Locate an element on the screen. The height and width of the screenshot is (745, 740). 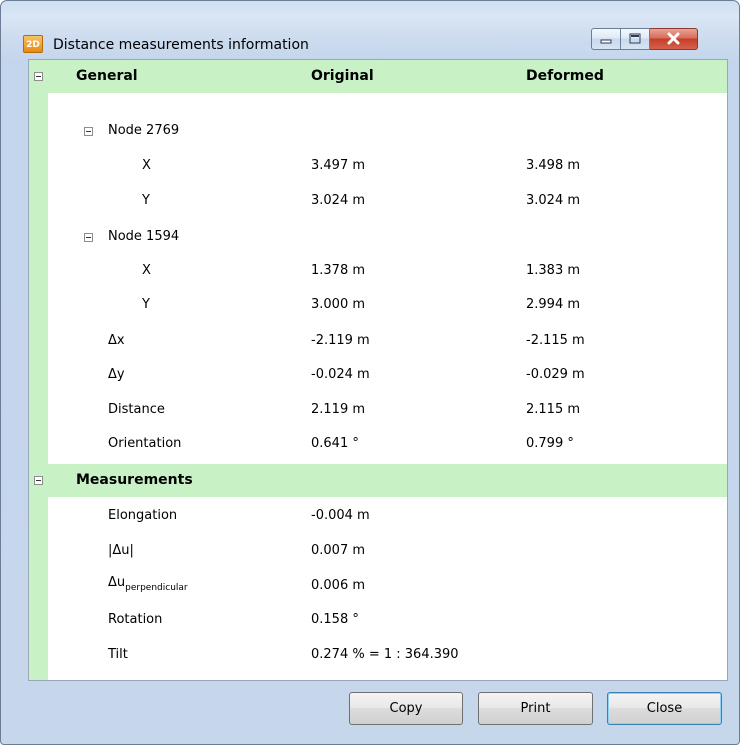
app-icon: 2D is located at coordinates (33, 44).